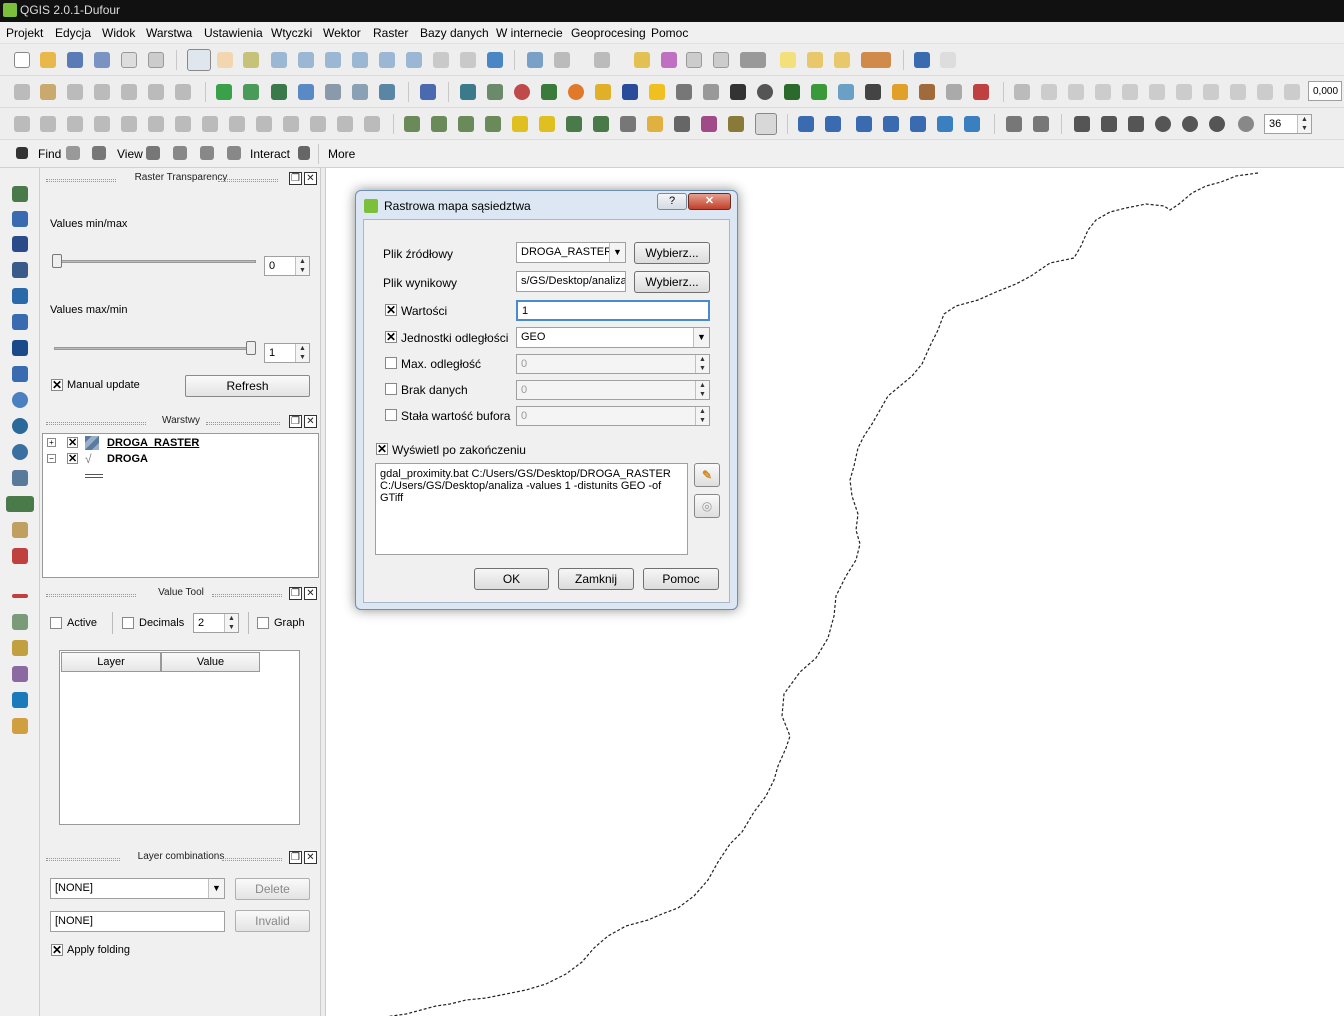 Image resolution: width=1344 pixels, height=1016 pixels. What do you see at coordinates (251, 60) in the screenshot?
I see `pan-to-selection-icon` at bounding box center [251, 60].